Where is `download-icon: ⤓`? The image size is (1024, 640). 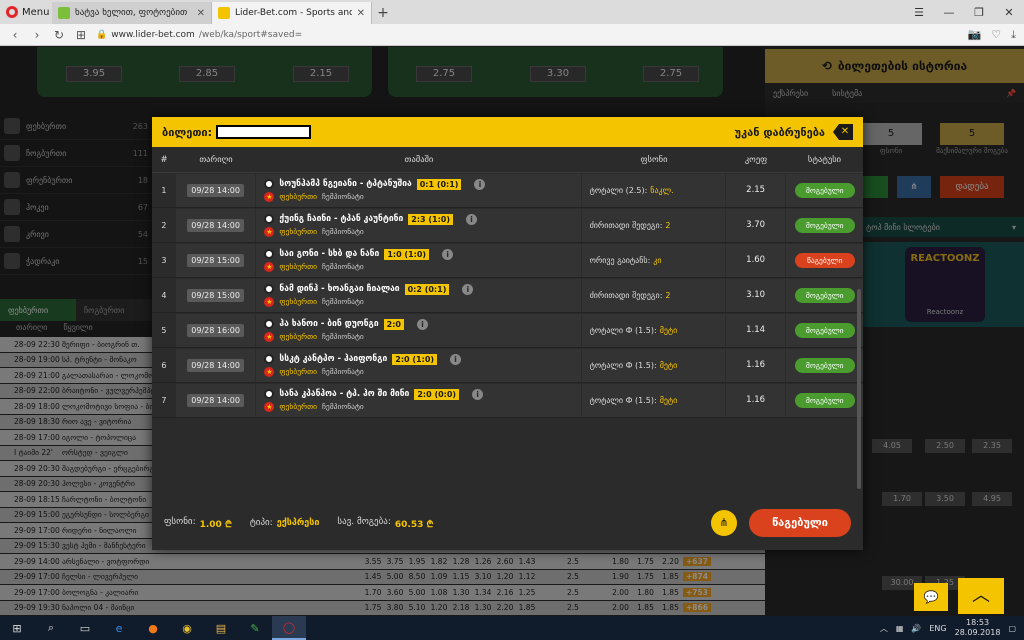 download-icon: ⤓ is located at coordinates (1013, 35).